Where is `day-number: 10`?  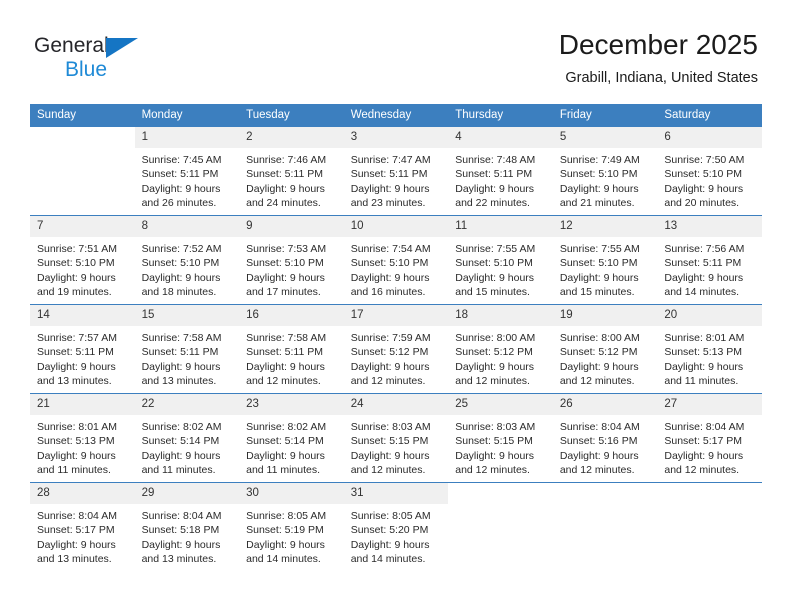 day-number: 10 is located at coordinates (396, 226).